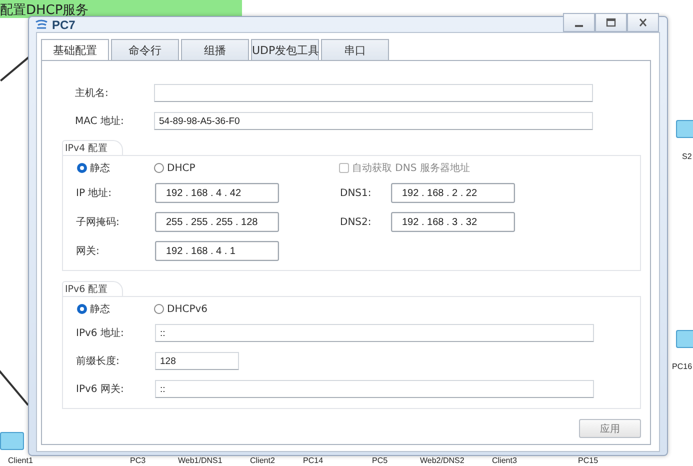  What do you see at coordinates (214, 309) in the screenshot?
I see `radio-option: DHCPv6` at bounding box center [214, 309].